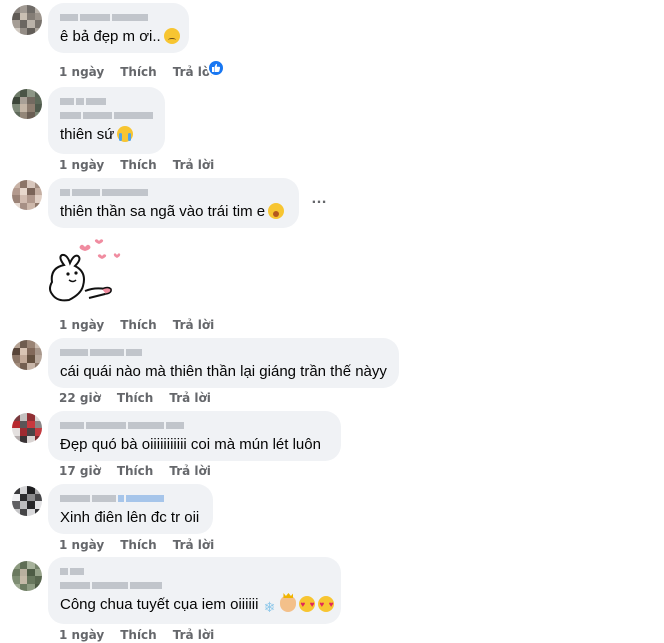  I want to click on princess-icon, so click(288, 604).